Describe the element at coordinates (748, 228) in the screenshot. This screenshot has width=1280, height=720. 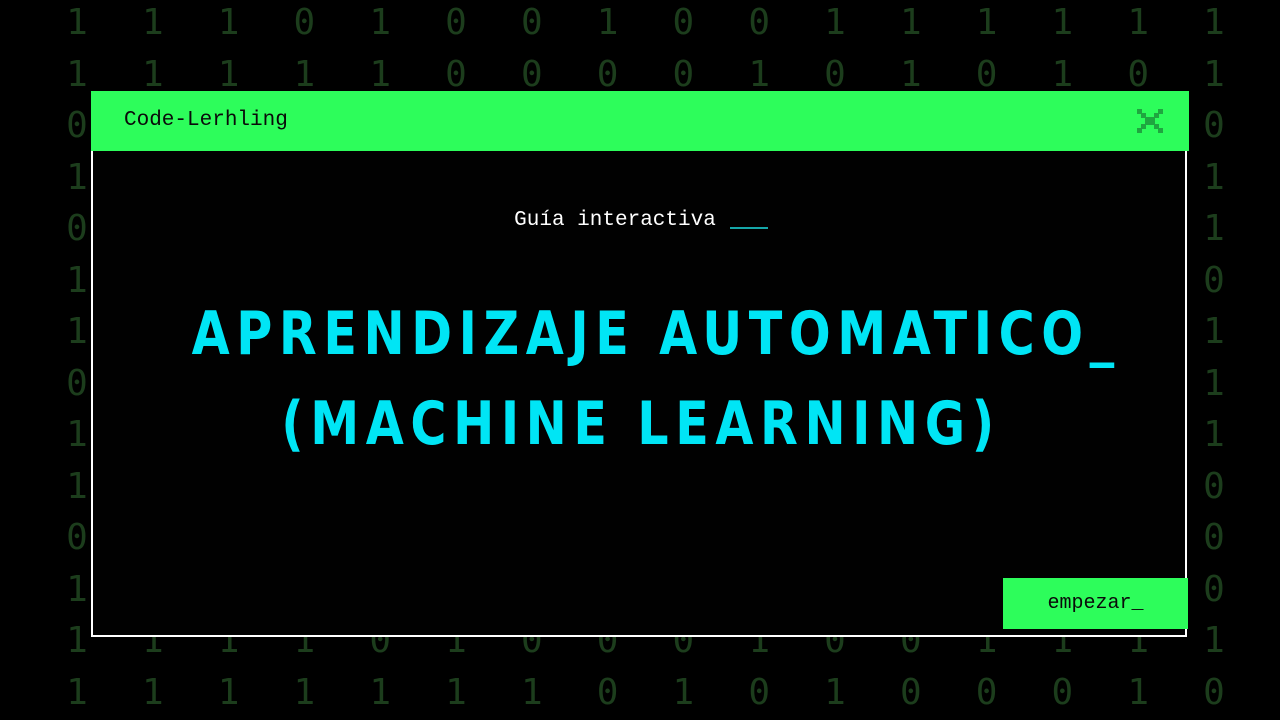
I see `subtitle-underline` at that location.